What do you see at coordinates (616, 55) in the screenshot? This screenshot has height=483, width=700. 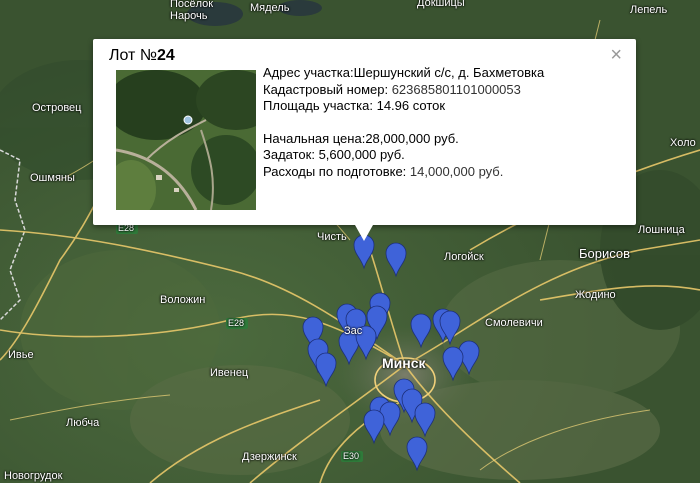 I see `close-icon: ×` at bounding box center [616, 55].